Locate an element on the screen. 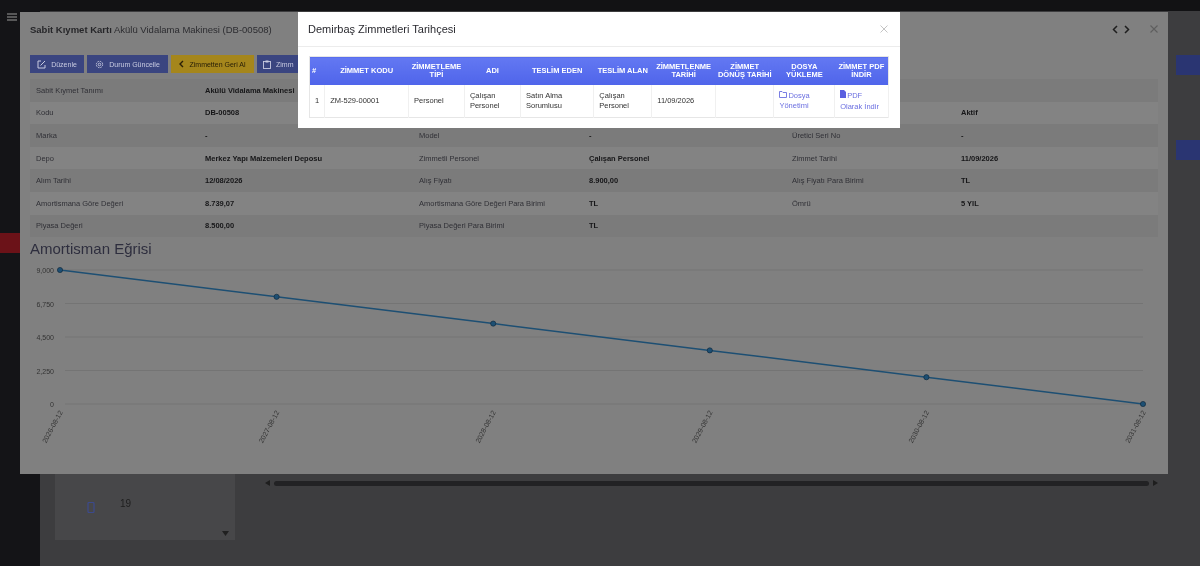 Image resolution: width=1200 pixels, height=566 pixels. dialog-title: Sabit Kıymet Kartı Akülü Vidalama Makinesi (DB-00508) is located at coordinates (151, 29).